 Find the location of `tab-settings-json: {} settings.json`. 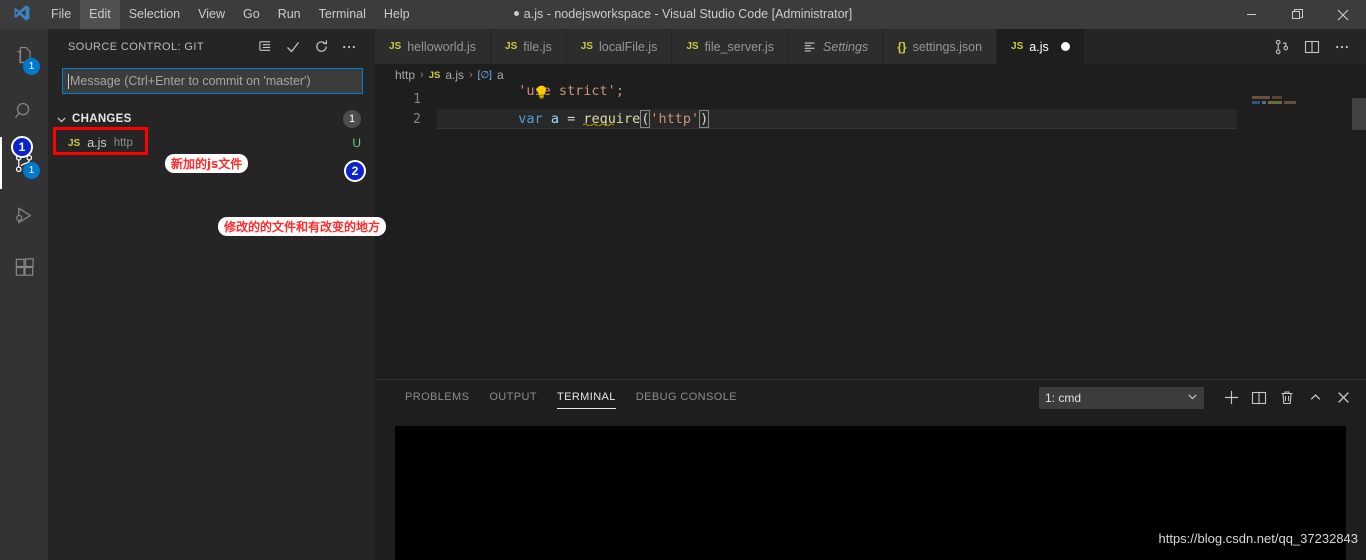

tab-settings-json: {} settings.json is located at coordinates (940, 46).